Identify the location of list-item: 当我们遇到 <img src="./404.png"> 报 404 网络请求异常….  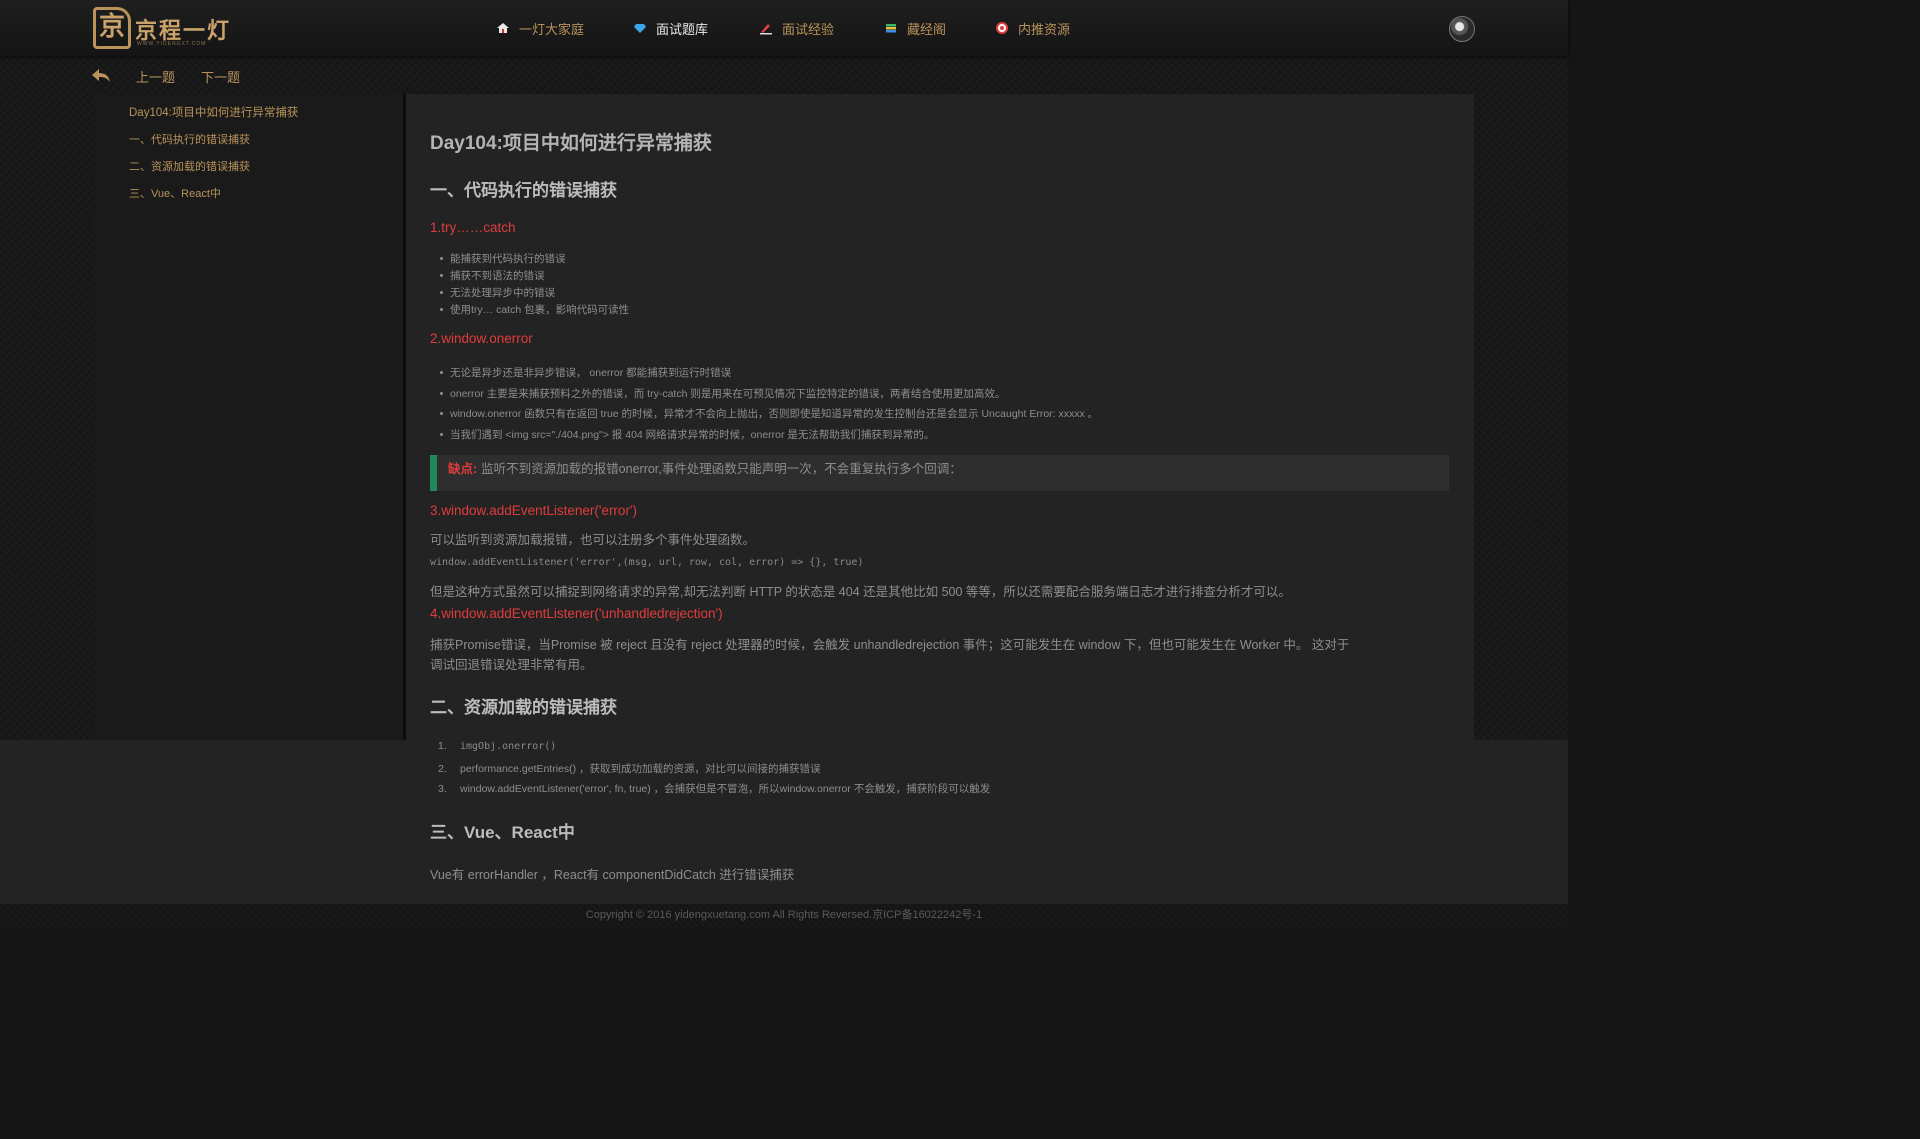
(682, 434).